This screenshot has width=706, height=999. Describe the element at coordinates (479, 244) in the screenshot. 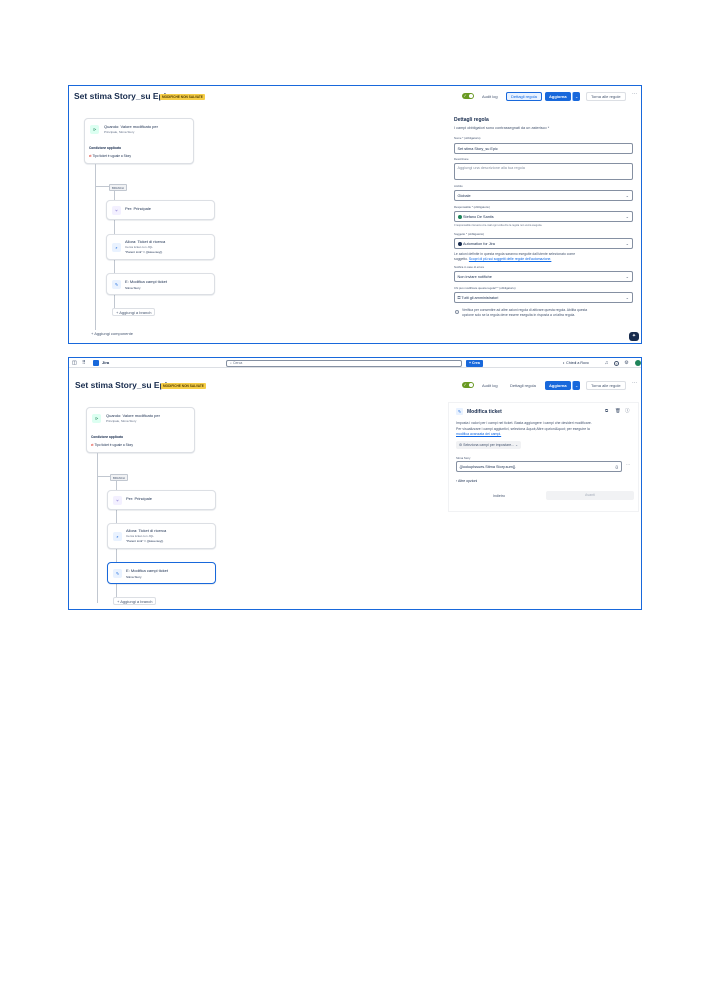

I see `actor-value: Automation for Jira` at that location.